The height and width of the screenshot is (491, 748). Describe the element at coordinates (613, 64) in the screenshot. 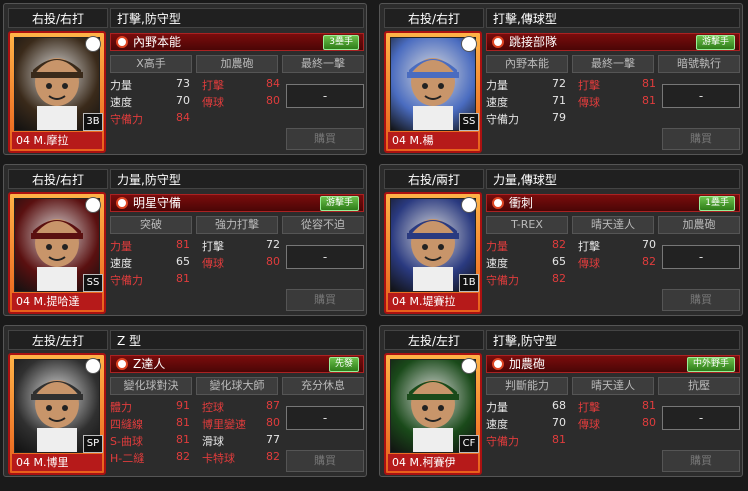

I see `sub-skill: 最終一擊` at that location.